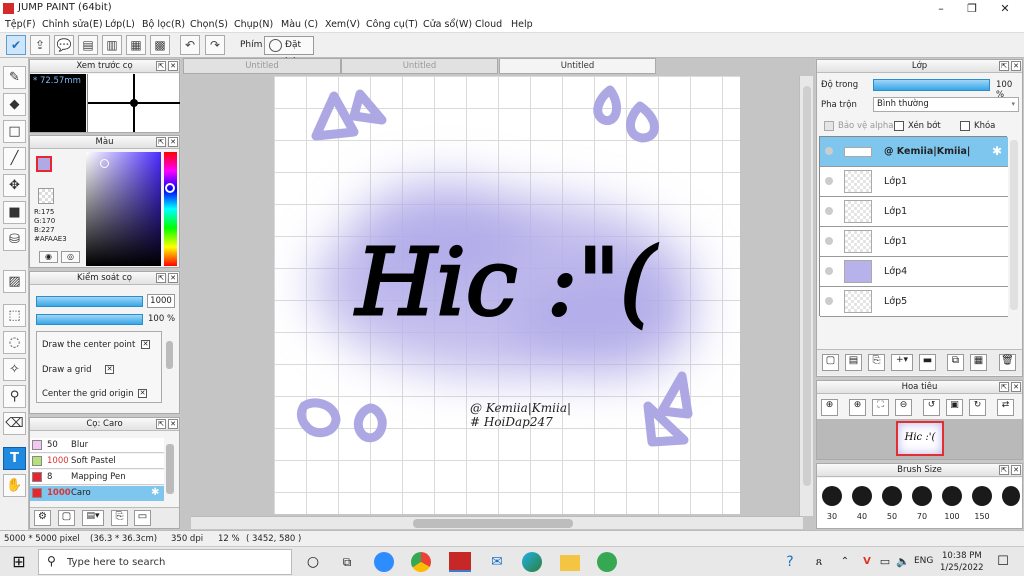 This screenshot has height=576, width=1024. Describe the element at coordinates (289, 51) in the screenshot. I see `reset-button: Đặt lại` at that location.